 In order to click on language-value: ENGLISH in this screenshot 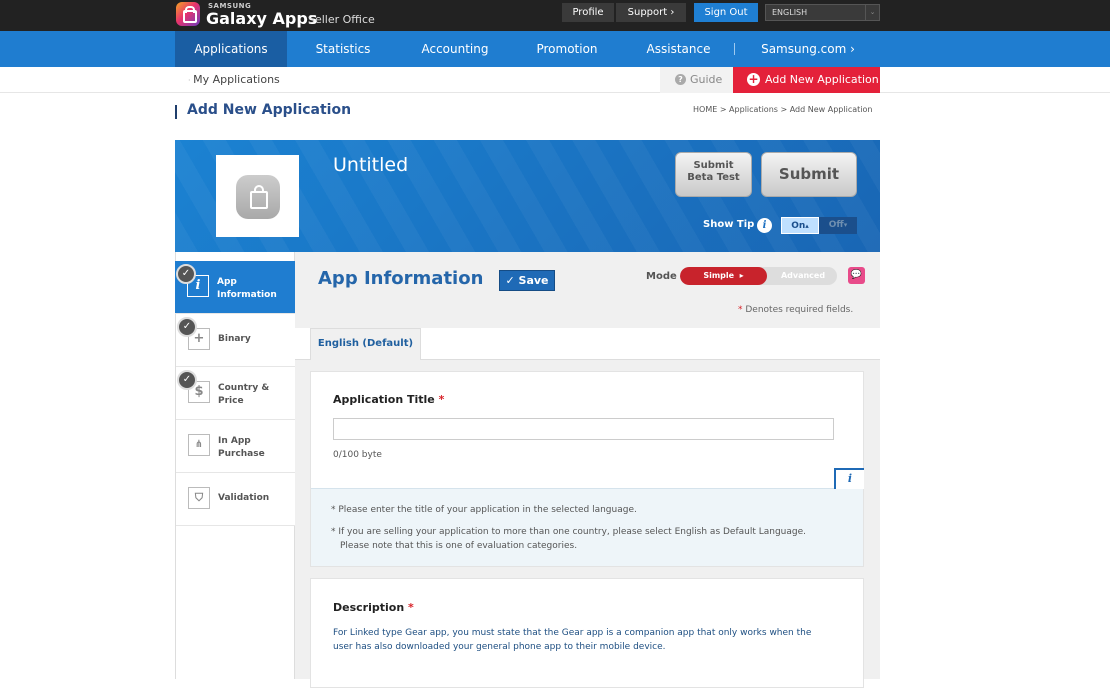, I will do `click(790, 12)`.